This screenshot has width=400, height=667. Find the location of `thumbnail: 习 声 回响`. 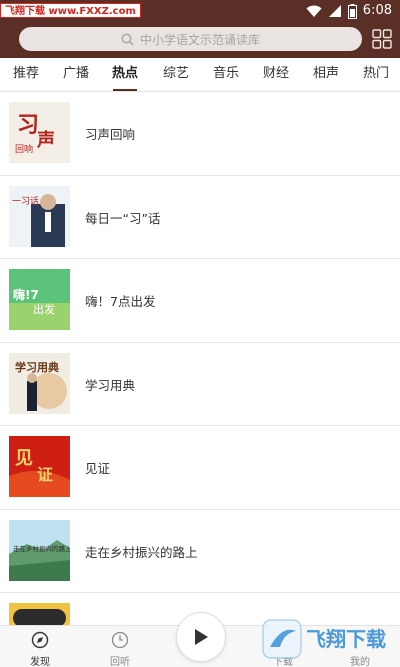

thumbnail: 习 声 回响 is located at coordinates (39, 132).